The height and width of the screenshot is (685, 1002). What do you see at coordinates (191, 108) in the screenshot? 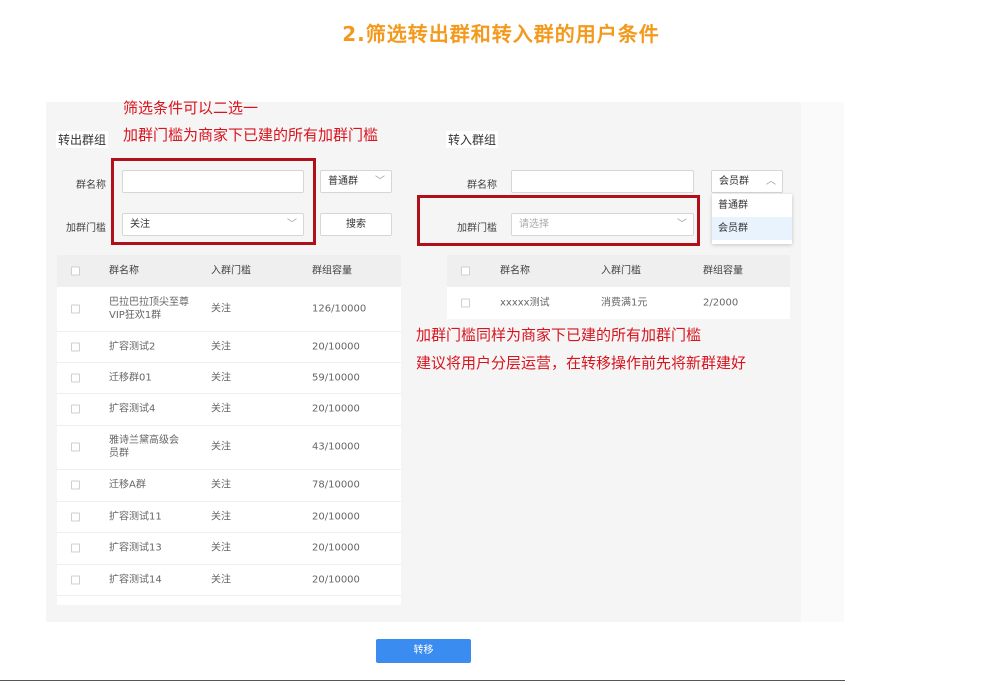
I see `annotation-left-line1: 筛选条件可以二选一` at bounding box center [191, 108].